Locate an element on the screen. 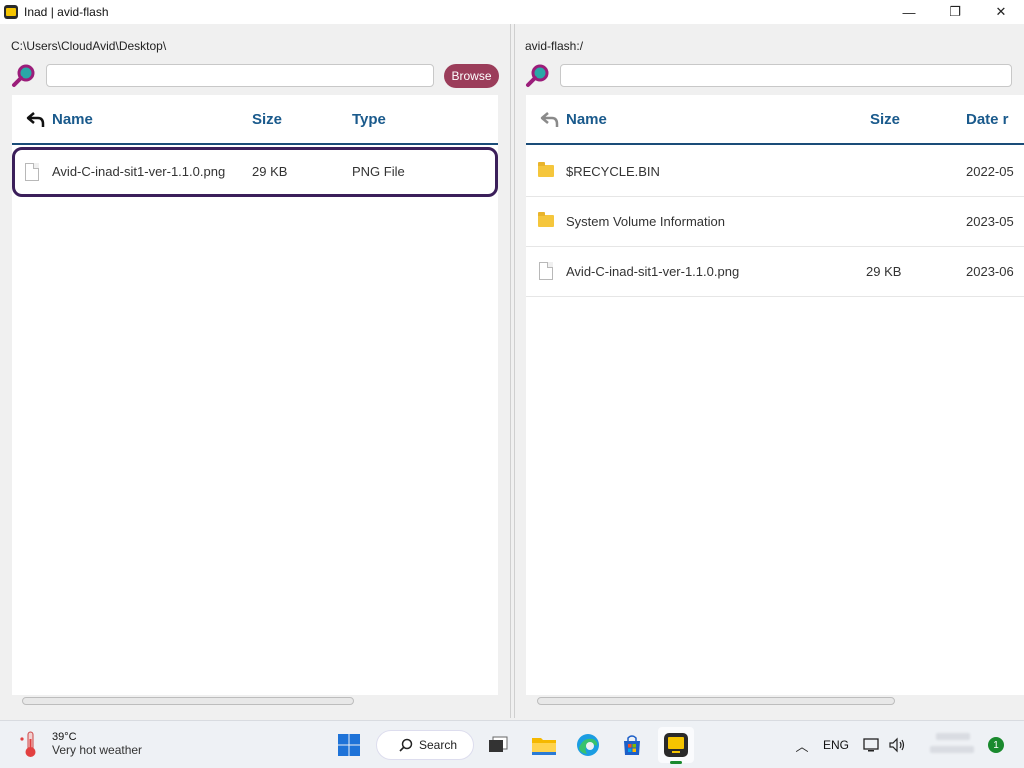  column-date: Date r is located at coordinates (987, 119).